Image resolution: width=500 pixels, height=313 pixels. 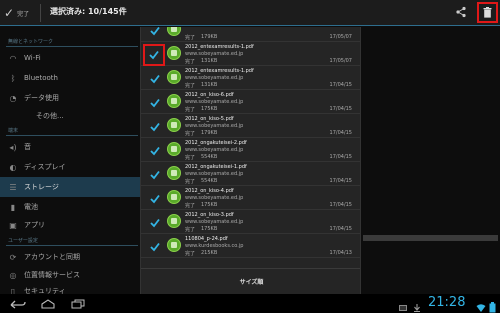 I want to click on setting-label: 音, so click(x=27, y=147).